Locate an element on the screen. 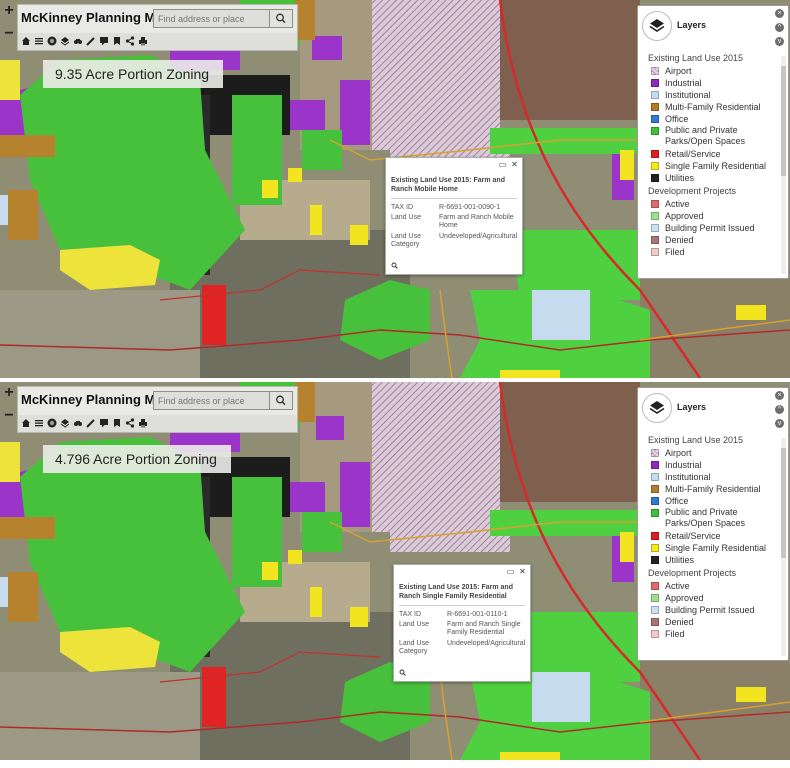 Image resolution: width=790 pixels, height=768 pixels. popup-key-category: Land Use Category is located at coordinates (406, 240).